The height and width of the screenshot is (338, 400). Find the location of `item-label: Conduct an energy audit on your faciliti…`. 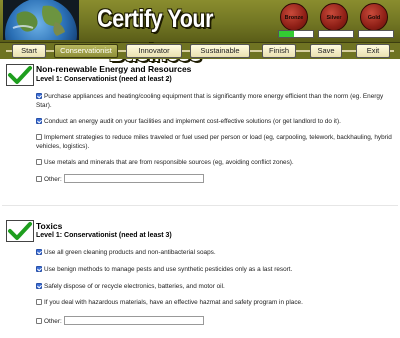

item-label: Conduct an energy audit on your faciliti… is located at coordinates (192, 121).